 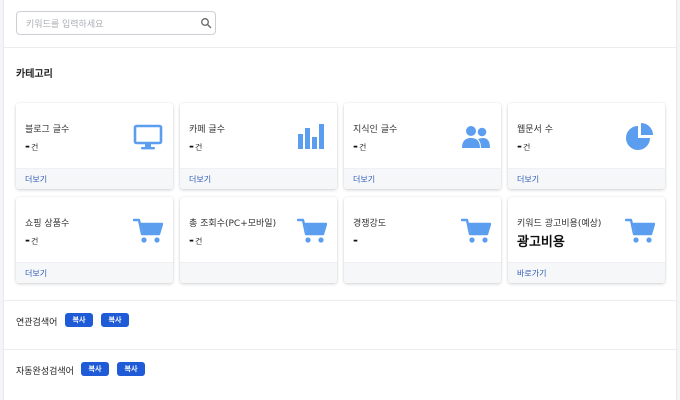 I want to click on search-section, so click(x=340, y=24).